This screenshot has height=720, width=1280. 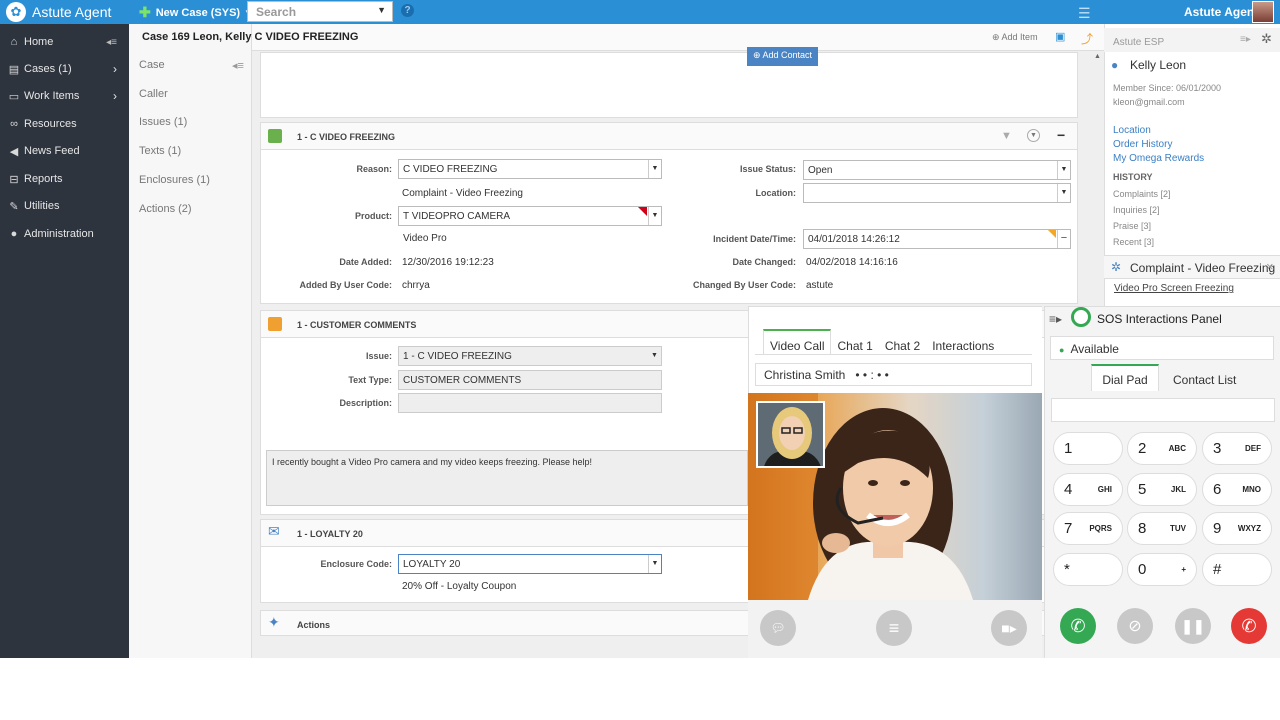 What do you see at coordinates (1087, 38) in the screenshot?
I see `share-icon: ⤴` at bounding box center [1087, 38].